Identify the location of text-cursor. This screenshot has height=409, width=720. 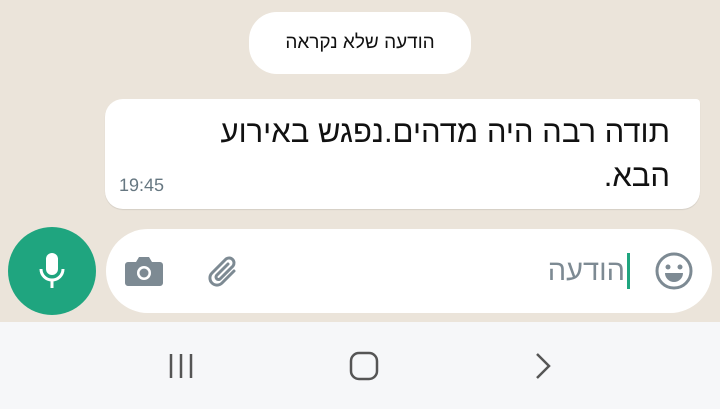
(628, 271).